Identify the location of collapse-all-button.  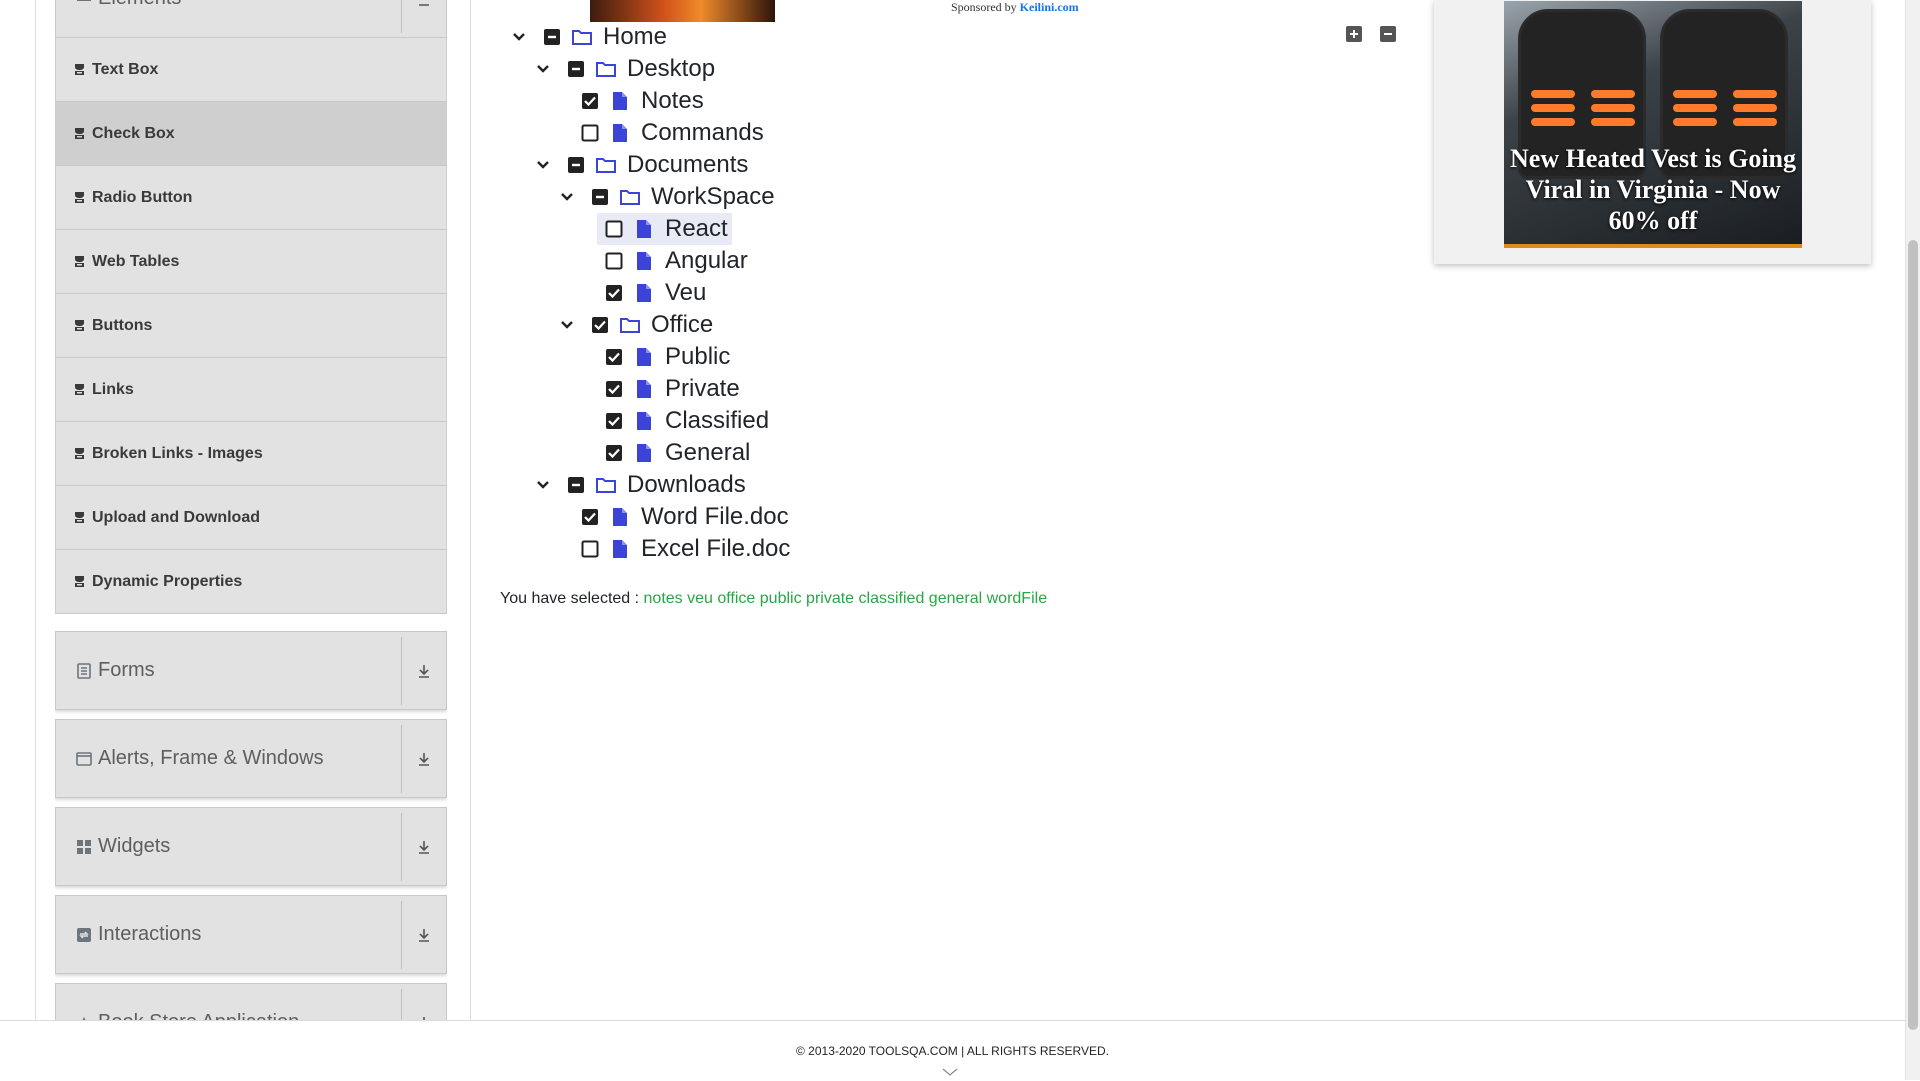
(1388, 34).